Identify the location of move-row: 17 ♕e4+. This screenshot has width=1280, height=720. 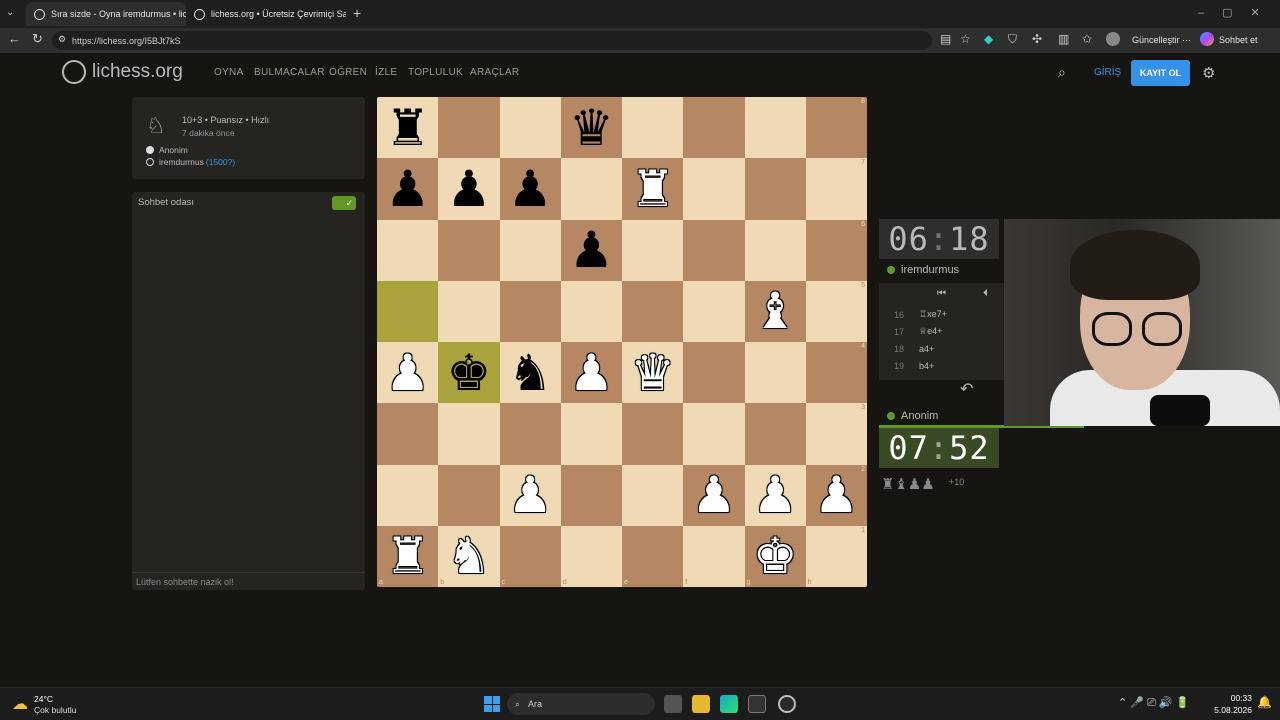
(941, 331).